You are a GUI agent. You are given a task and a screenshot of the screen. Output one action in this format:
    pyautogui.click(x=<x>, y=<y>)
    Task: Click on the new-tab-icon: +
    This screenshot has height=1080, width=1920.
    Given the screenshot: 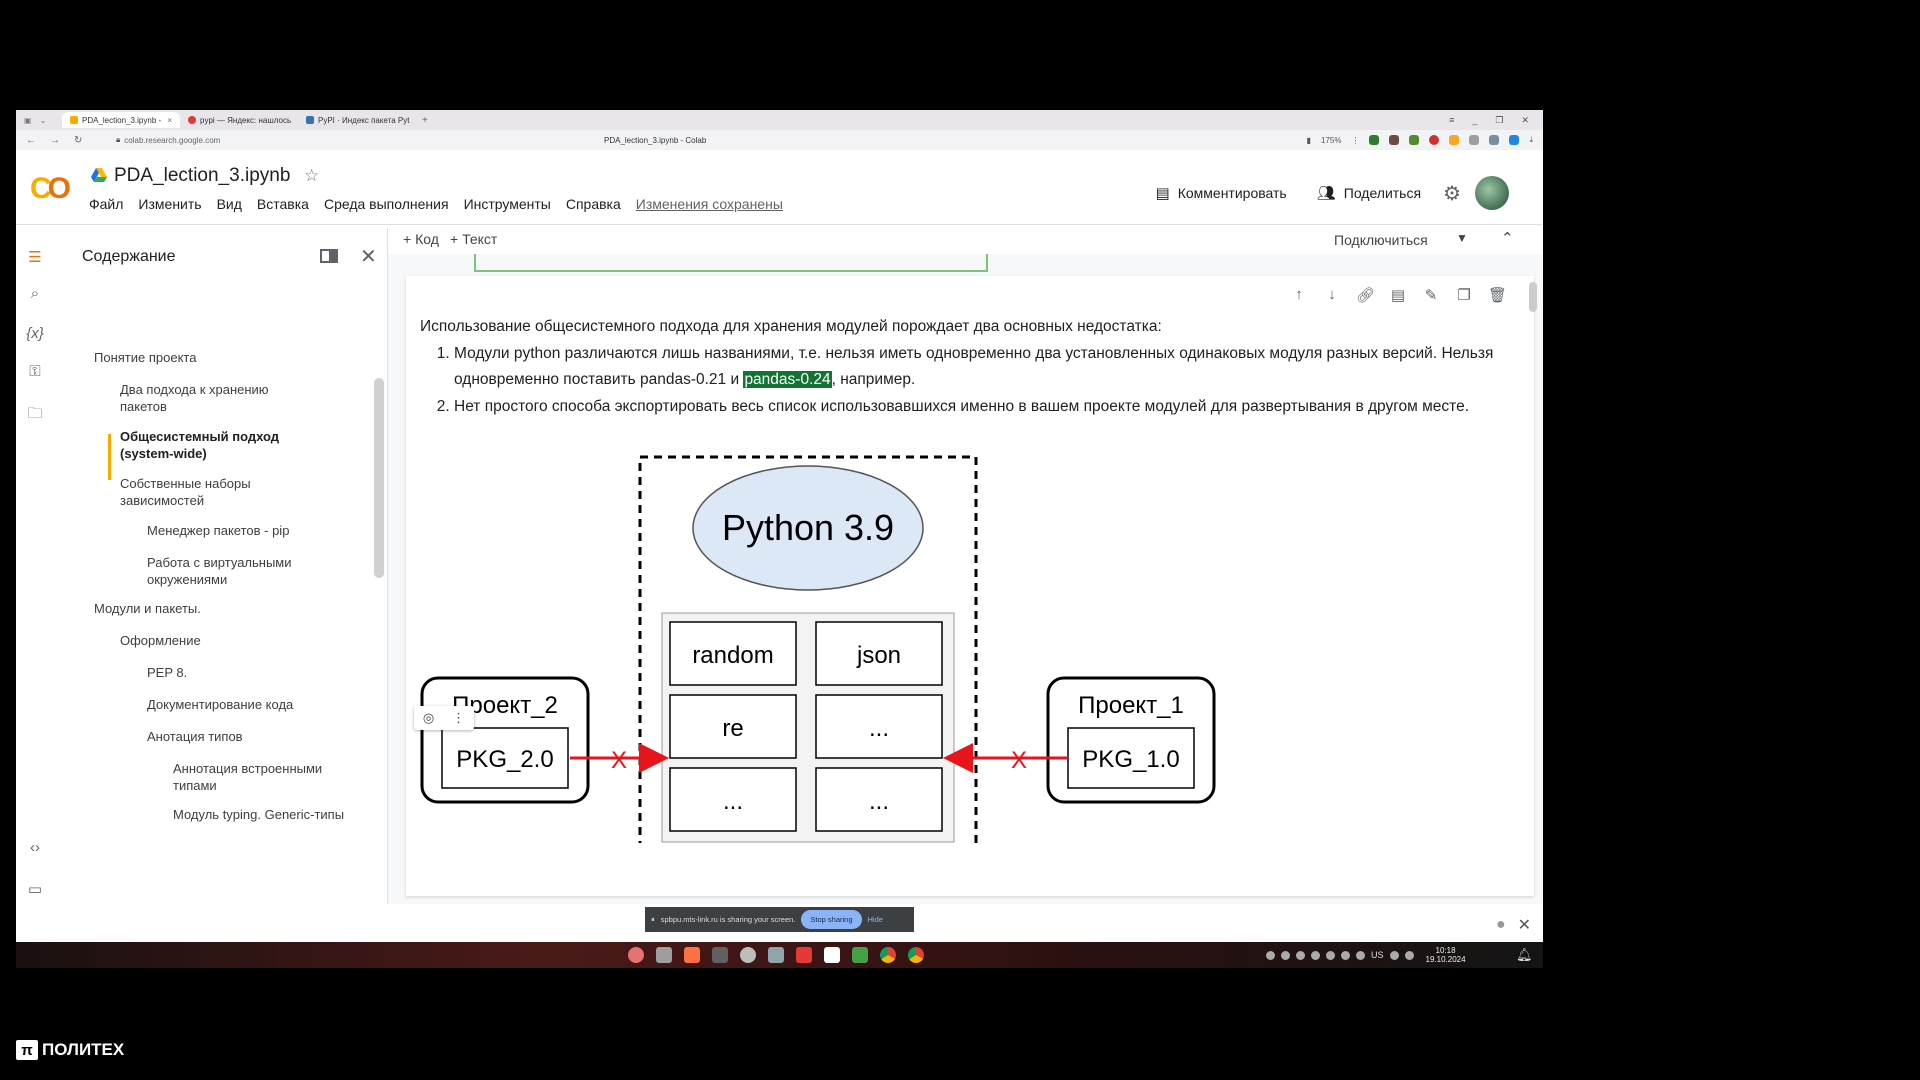 What is the action you would take?
    pyautogui.click(x=425, y=120)
    